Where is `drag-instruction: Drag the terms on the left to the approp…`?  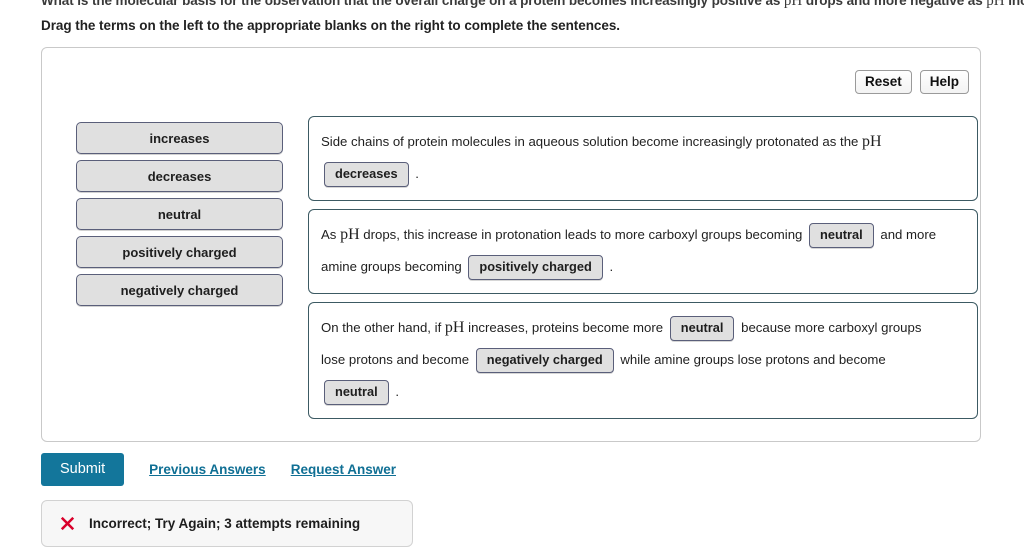
drag-instruction: Drag the terms on the left to the approp… is located at coordinates (330, 25).